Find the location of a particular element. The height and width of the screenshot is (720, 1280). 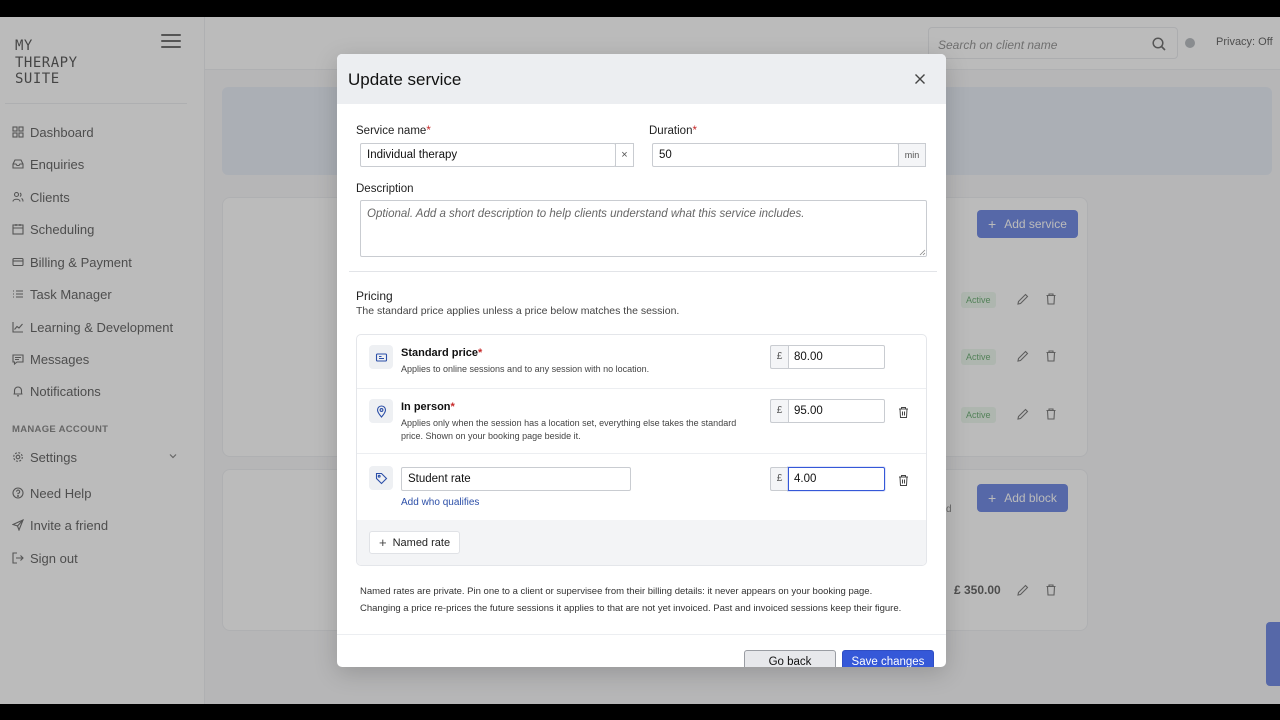

standard-price-input: 80.00 is located at coordinates (836, 357).